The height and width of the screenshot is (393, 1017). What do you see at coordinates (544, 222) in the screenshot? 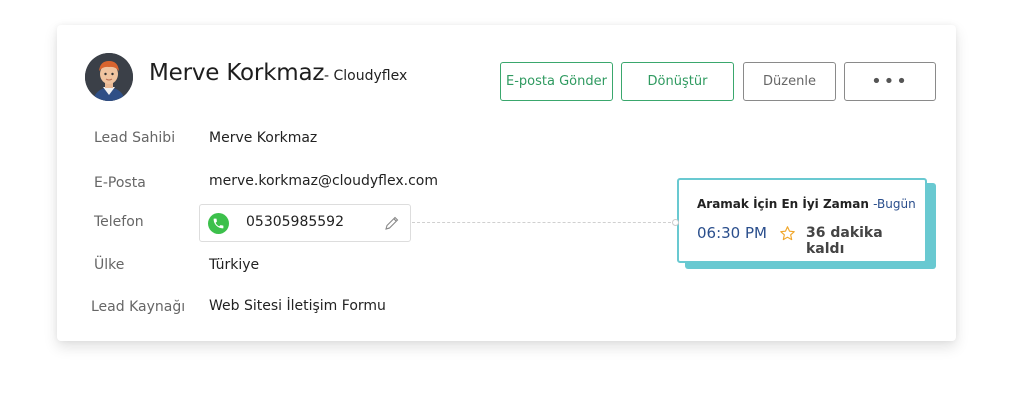
I see `connector-line` at bounding box center [544, 222].